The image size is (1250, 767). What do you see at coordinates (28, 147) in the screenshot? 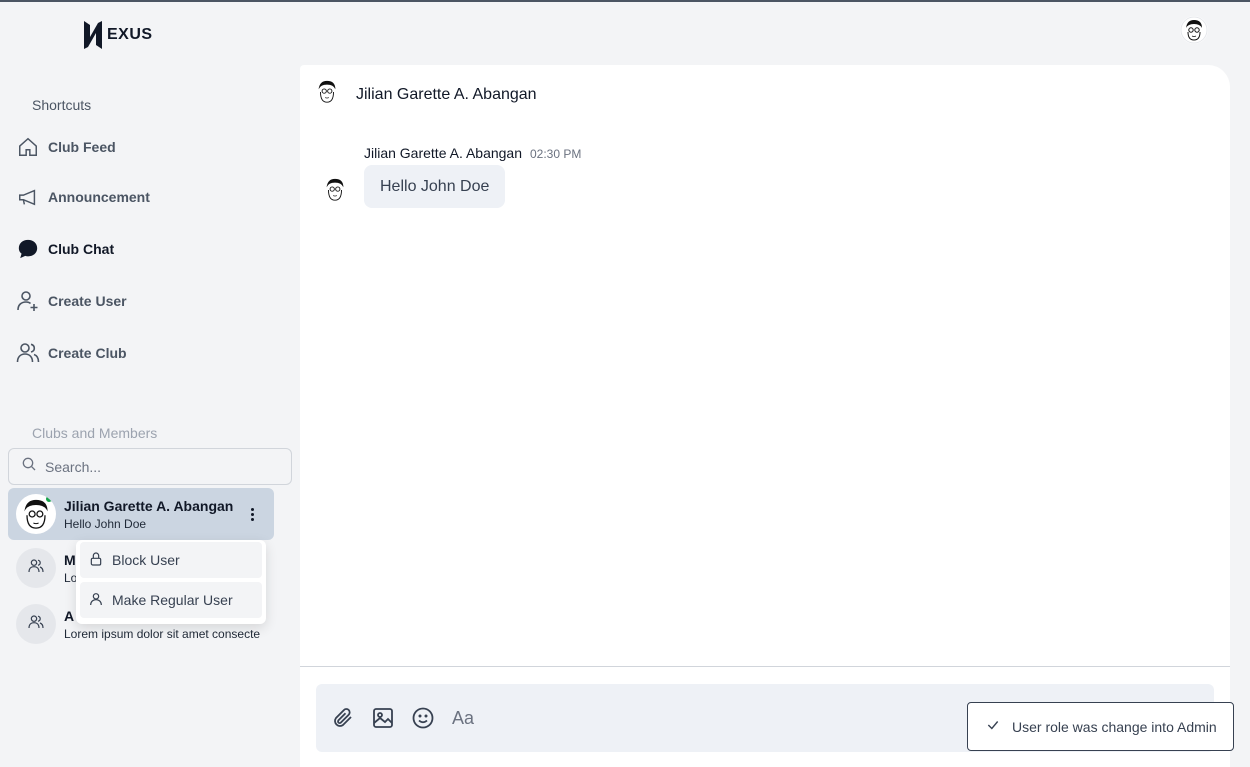
I see `home-icon` at bounding box center [28, 147].